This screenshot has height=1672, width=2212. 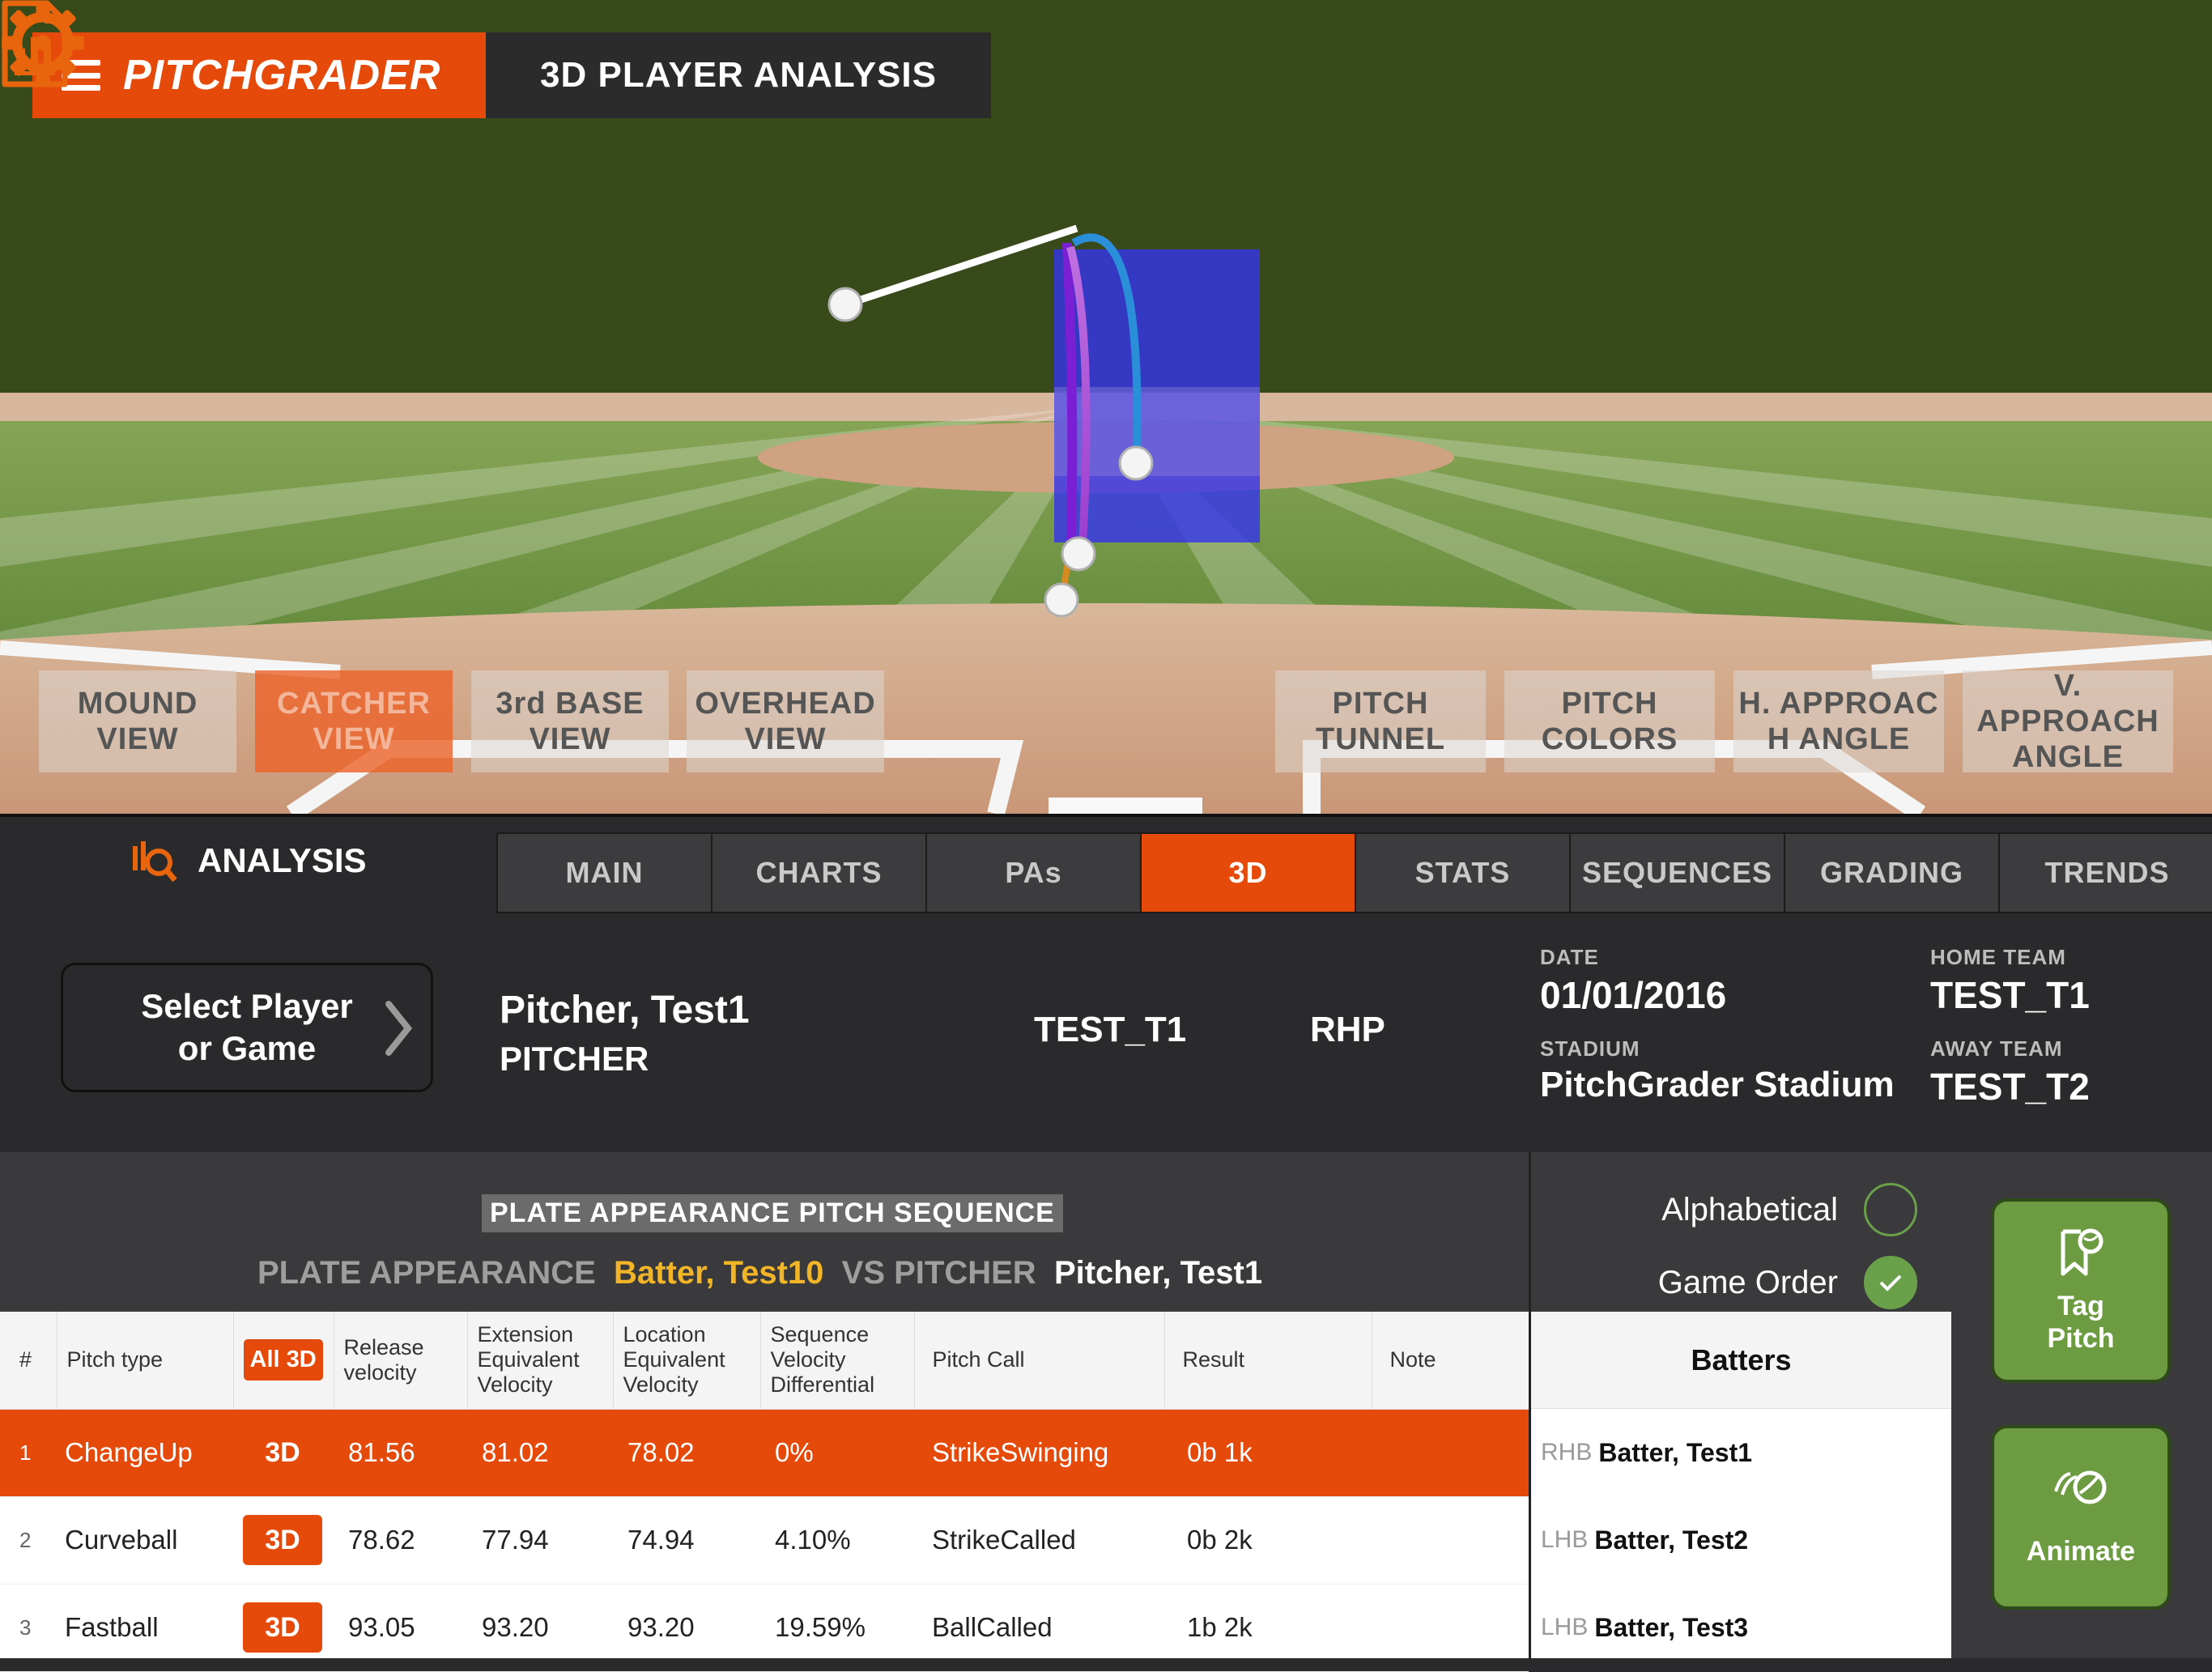 I want to click on game-date: 01/01/2016, so click(x=1633, y=995).